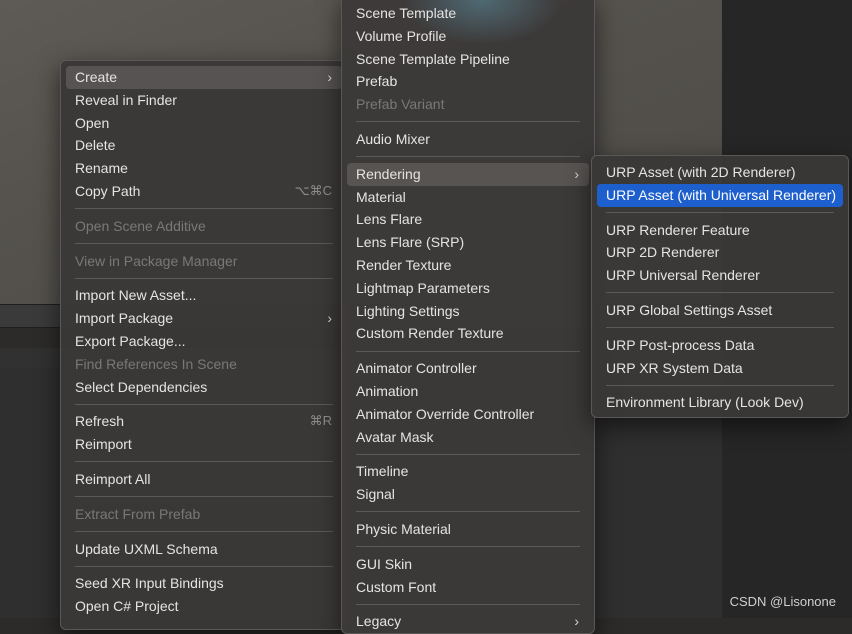 This screenshot has height=634, width=852. What do you see at coordinates (408, 310) in the screenshot?
I see `menu-item-label: Lighting Settings` at bounding box center [408, 310].